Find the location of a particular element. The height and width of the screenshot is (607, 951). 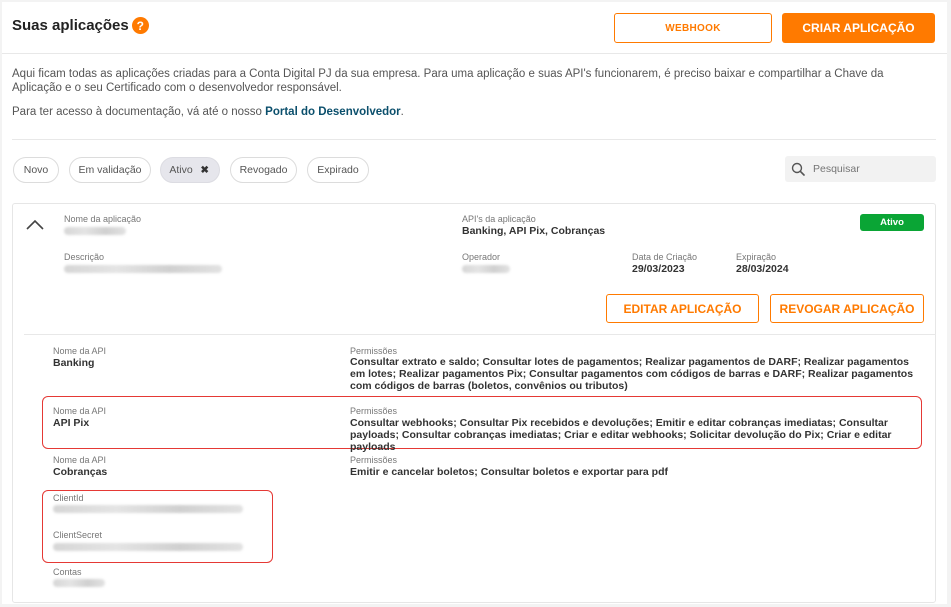

filter-chip-expirado: Expirado is located at coordinates (338, 170).